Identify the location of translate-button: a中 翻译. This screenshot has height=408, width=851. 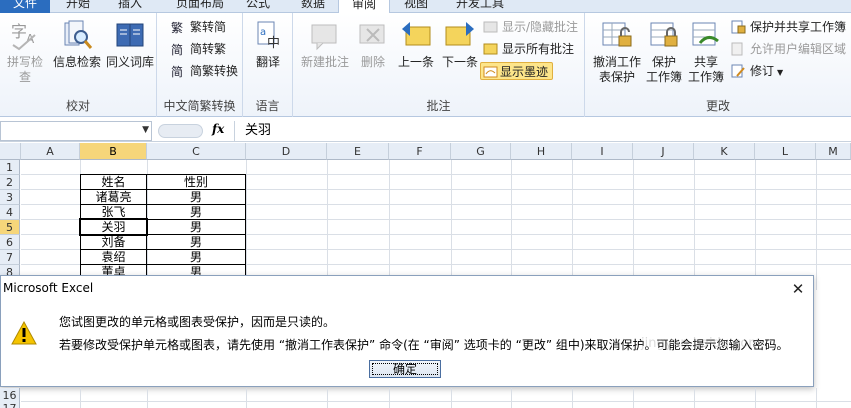
(268, 44).